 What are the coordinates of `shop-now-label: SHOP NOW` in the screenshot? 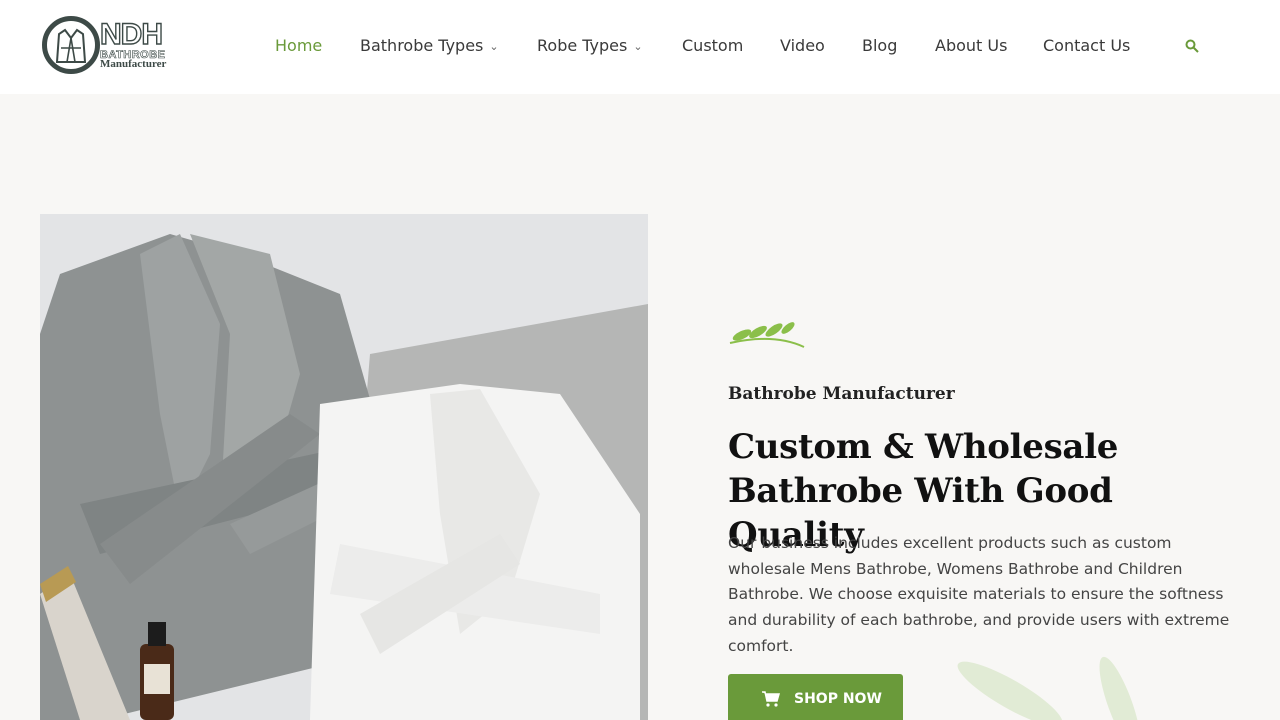 It's located at (838, 699).